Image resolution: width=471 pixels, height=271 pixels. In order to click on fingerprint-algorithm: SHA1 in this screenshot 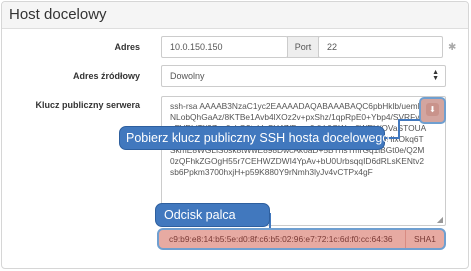, I will do `click(424, 239)`.